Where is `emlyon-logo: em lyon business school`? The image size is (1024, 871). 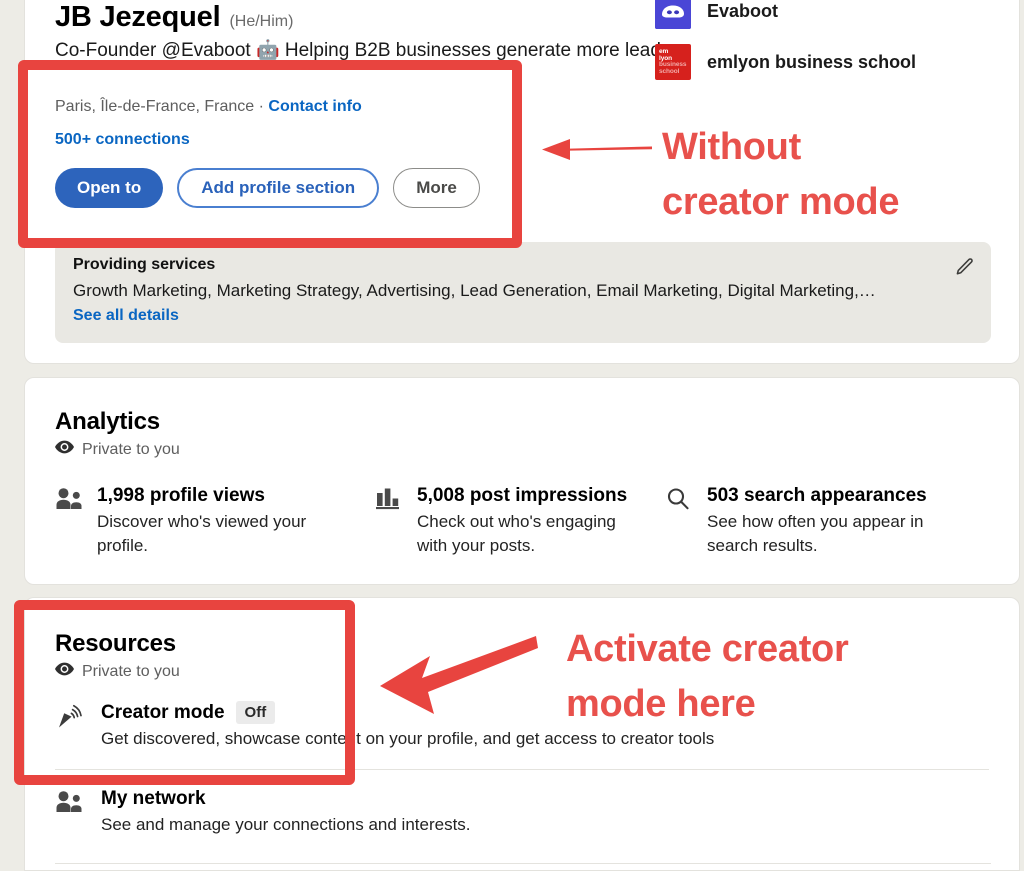 emlyon-logo: em lyon business school is located at coordinates (673, 62).